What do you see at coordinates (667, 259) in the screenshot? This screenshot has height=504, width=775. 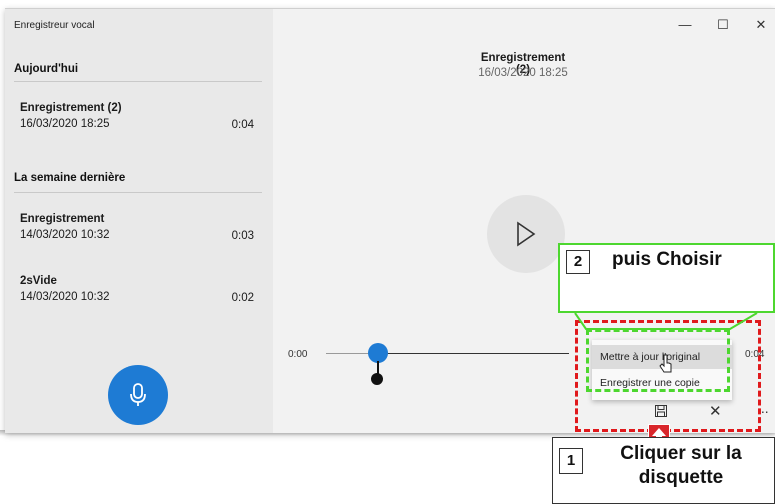 I see `step-text: puis Choisir` at bounding box center [667, 259].